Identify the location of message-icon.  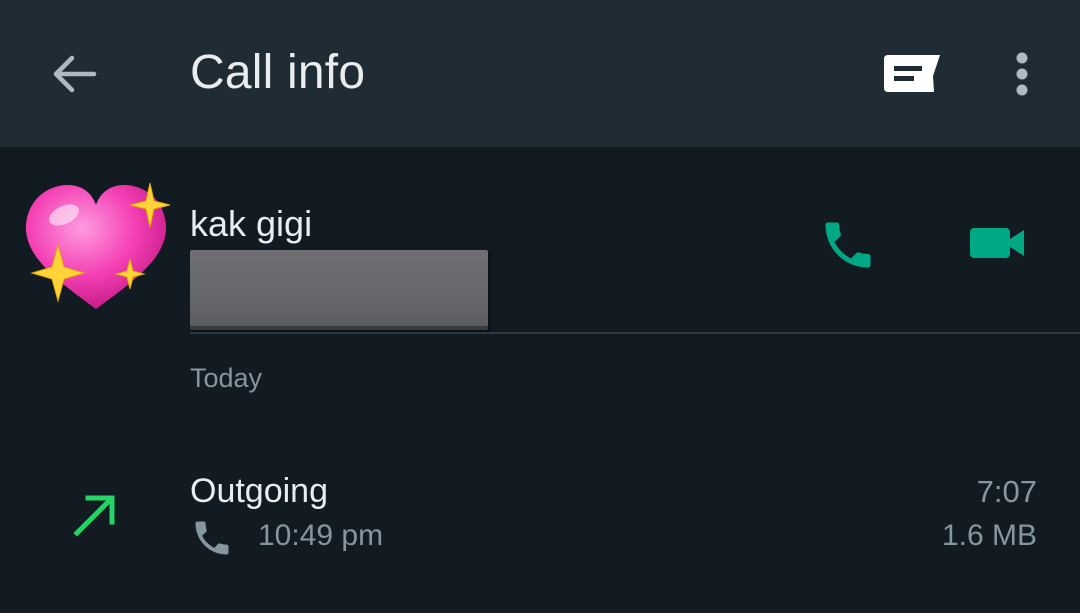
(912, 73).